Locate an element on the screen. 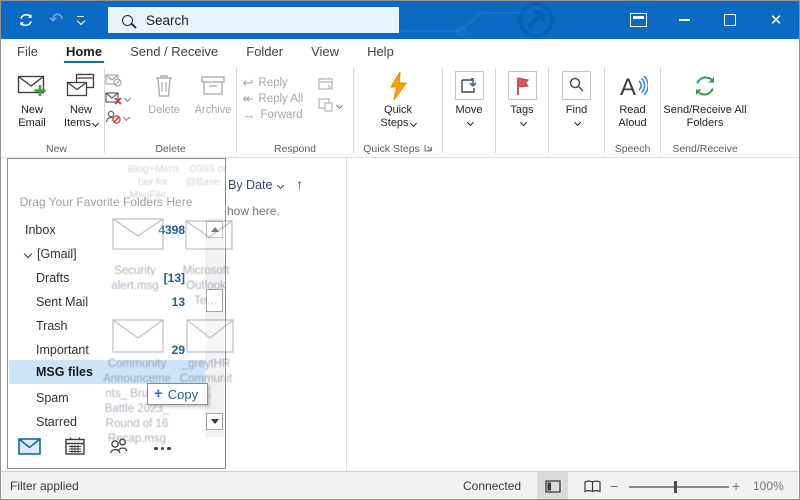 This screenshot has height=500, width=800. trash-icon is located at coordinates (164, 85).